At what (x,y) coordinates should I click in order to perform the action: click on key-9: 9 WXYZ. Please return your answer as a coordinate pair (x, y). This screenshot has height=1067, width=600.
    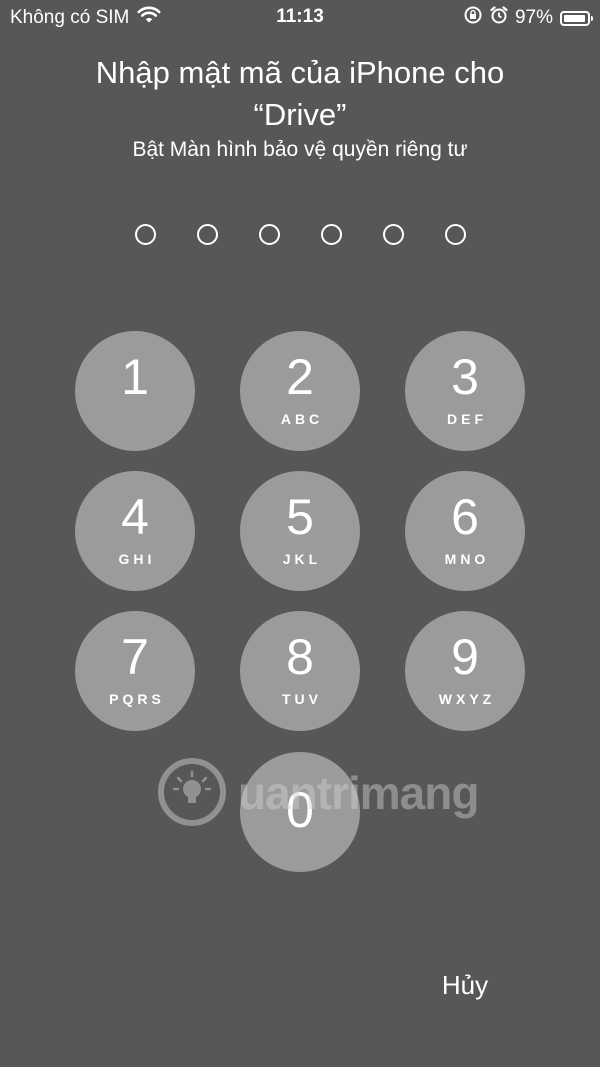
    Looking at the image, I should click on (465, 671).